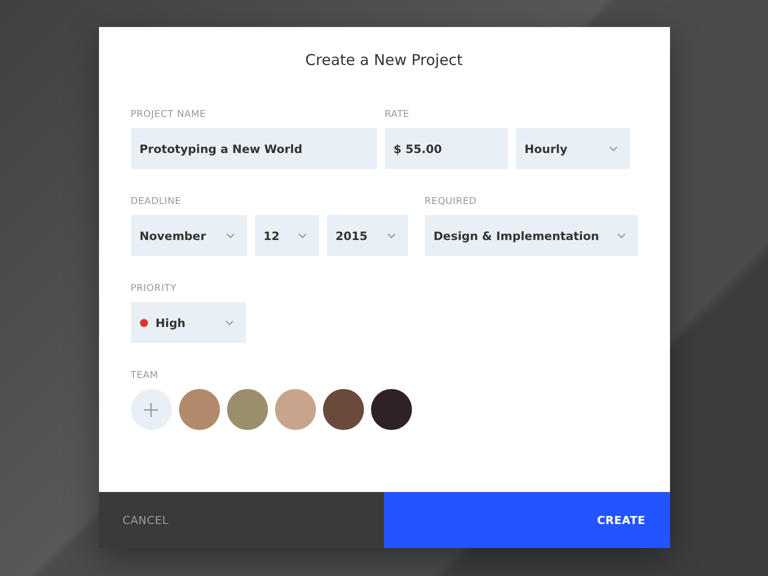 The height and width of the screenshot is (576, 768). Describe the element at coordinates (151, 409) in the screenshot. I see `plus-icon` at that location.